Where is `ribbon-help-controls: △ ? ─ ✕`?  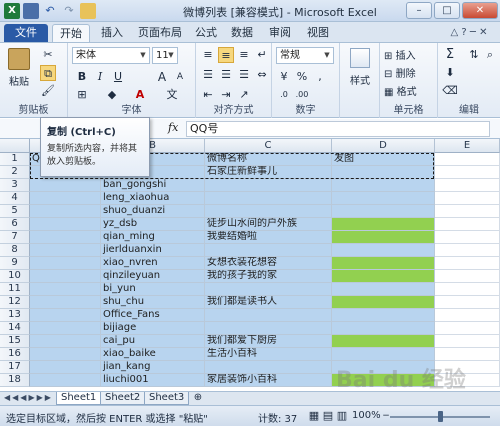 ribbon-help-controls: △ ? ─ ✕ is located at coordinates (469, 33).